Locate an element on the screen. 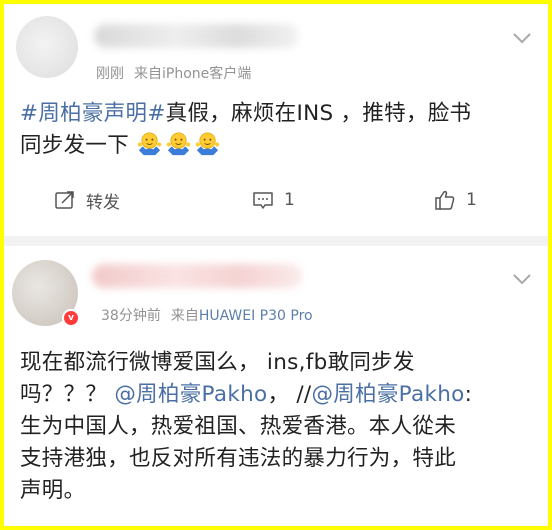 The height and width of the screenshot is (530, 552). post-body-line: 吗？？？ @周柏豪Pakho， //@周柏豪Pakho: is located at coordinates (279, 395).